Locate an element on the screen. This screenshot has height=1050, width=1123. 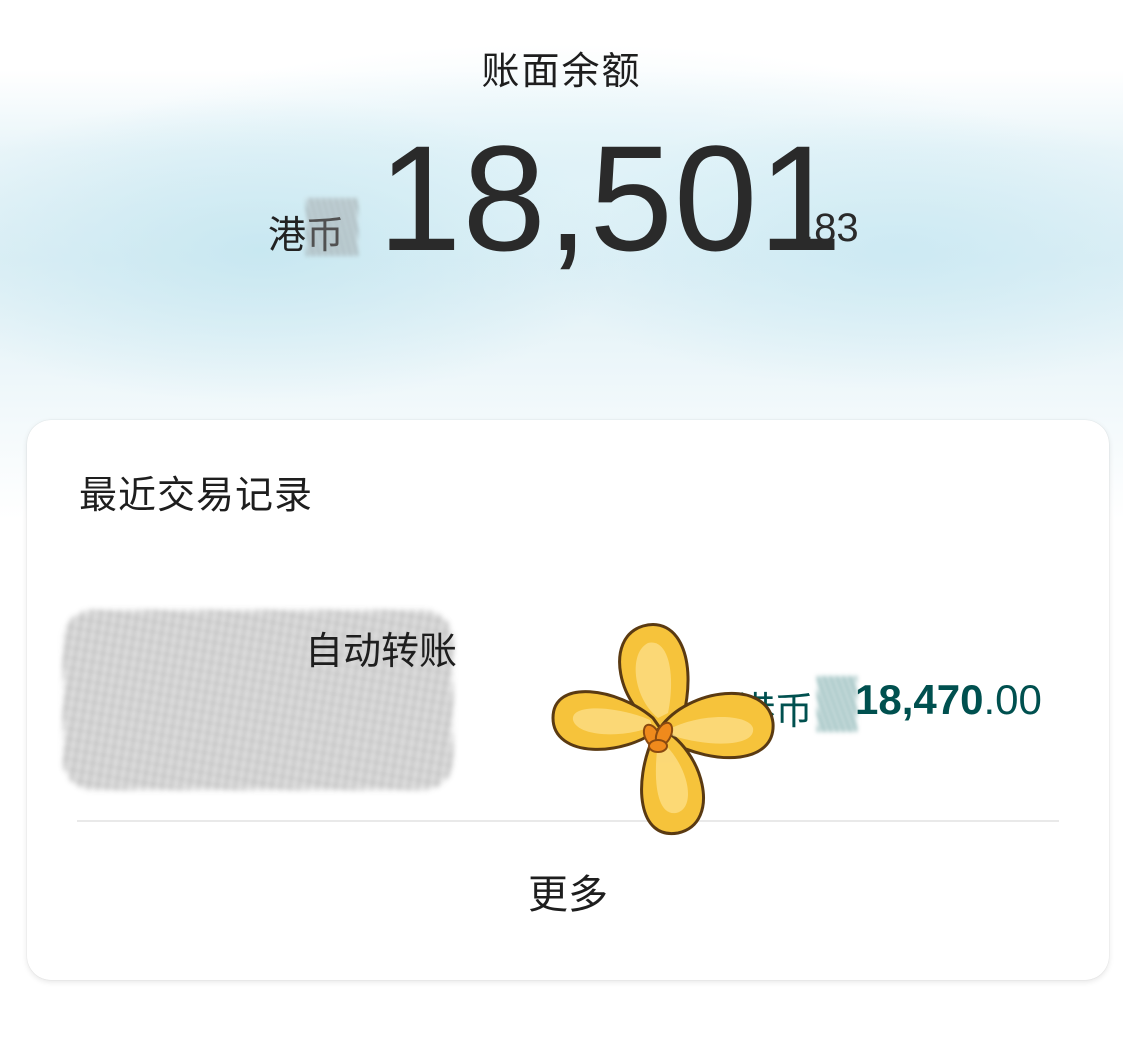
balance-title: 账面余额 is located at coordinates (561, 71).